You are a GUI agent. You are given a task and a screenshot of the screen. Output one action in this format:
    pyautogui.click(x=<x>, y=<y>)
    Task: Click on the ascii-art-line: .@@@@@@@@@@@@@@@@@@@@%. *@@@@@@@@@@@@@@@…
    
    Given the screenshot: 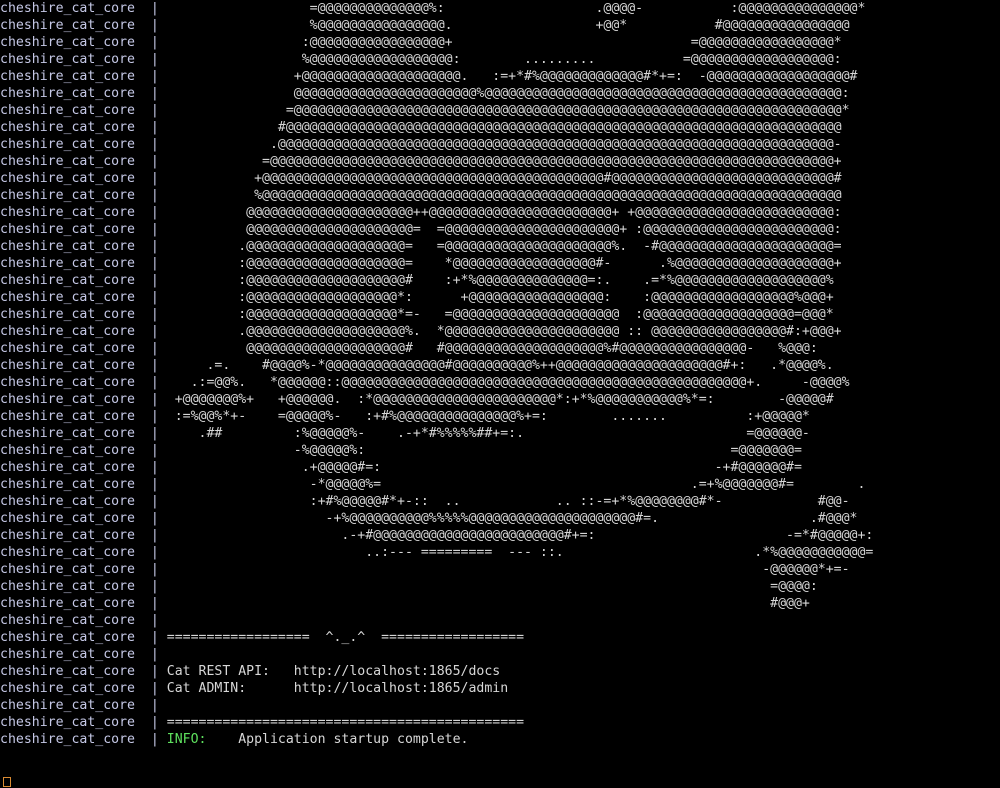 What is the action you would take?
    pyautogui.click(x=500, y=331)
    